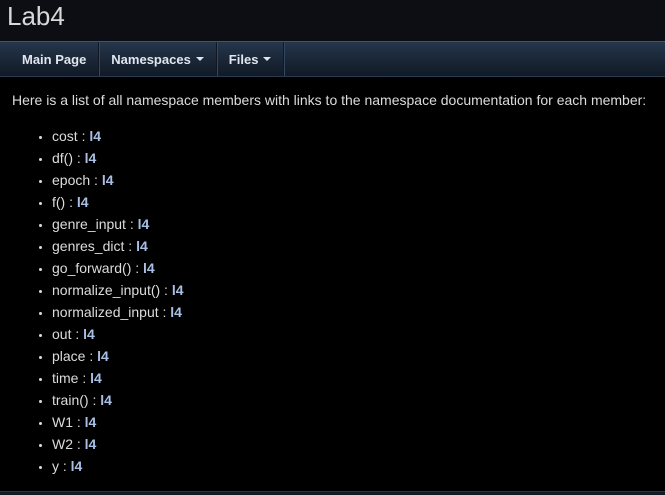 This screenshot has height=495, width=665. What do you see at coordinates (151, 59) in the screenshot?
I see `nav-namespaces-label: Namespaces` at bounding box center [151, 59].